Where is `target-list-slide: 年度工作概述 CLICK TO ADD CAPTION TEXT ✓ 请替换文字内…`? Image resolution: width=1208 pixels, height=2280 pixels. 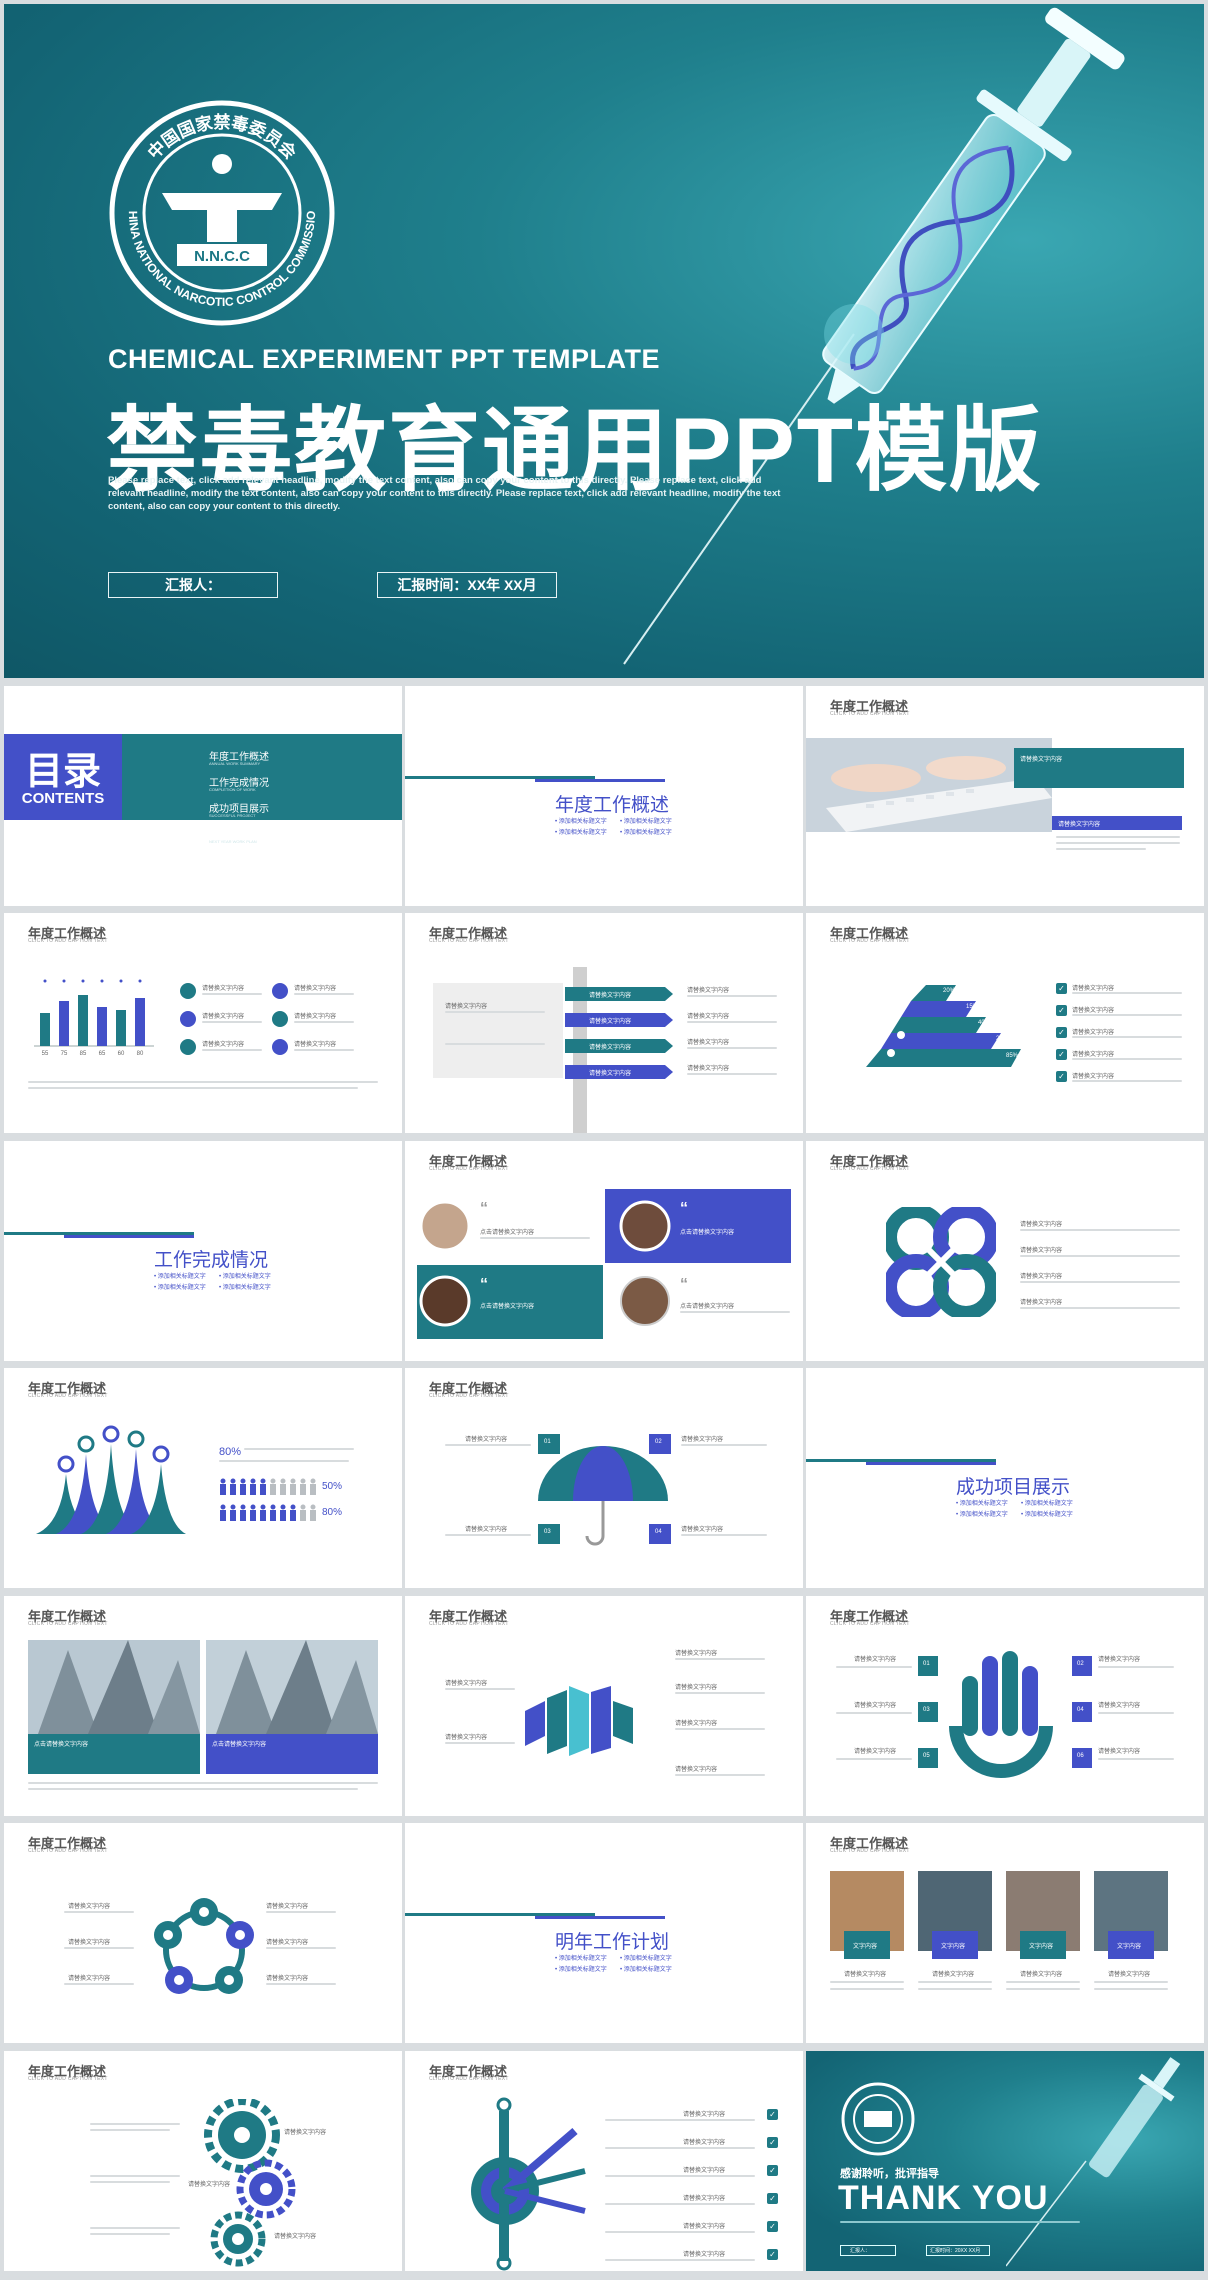 target-list-slide: 年度工作概述 CLICK TO ADD CAPTION TEXT ✓ 请替换文字内… is located at coordinates (604, 2161).